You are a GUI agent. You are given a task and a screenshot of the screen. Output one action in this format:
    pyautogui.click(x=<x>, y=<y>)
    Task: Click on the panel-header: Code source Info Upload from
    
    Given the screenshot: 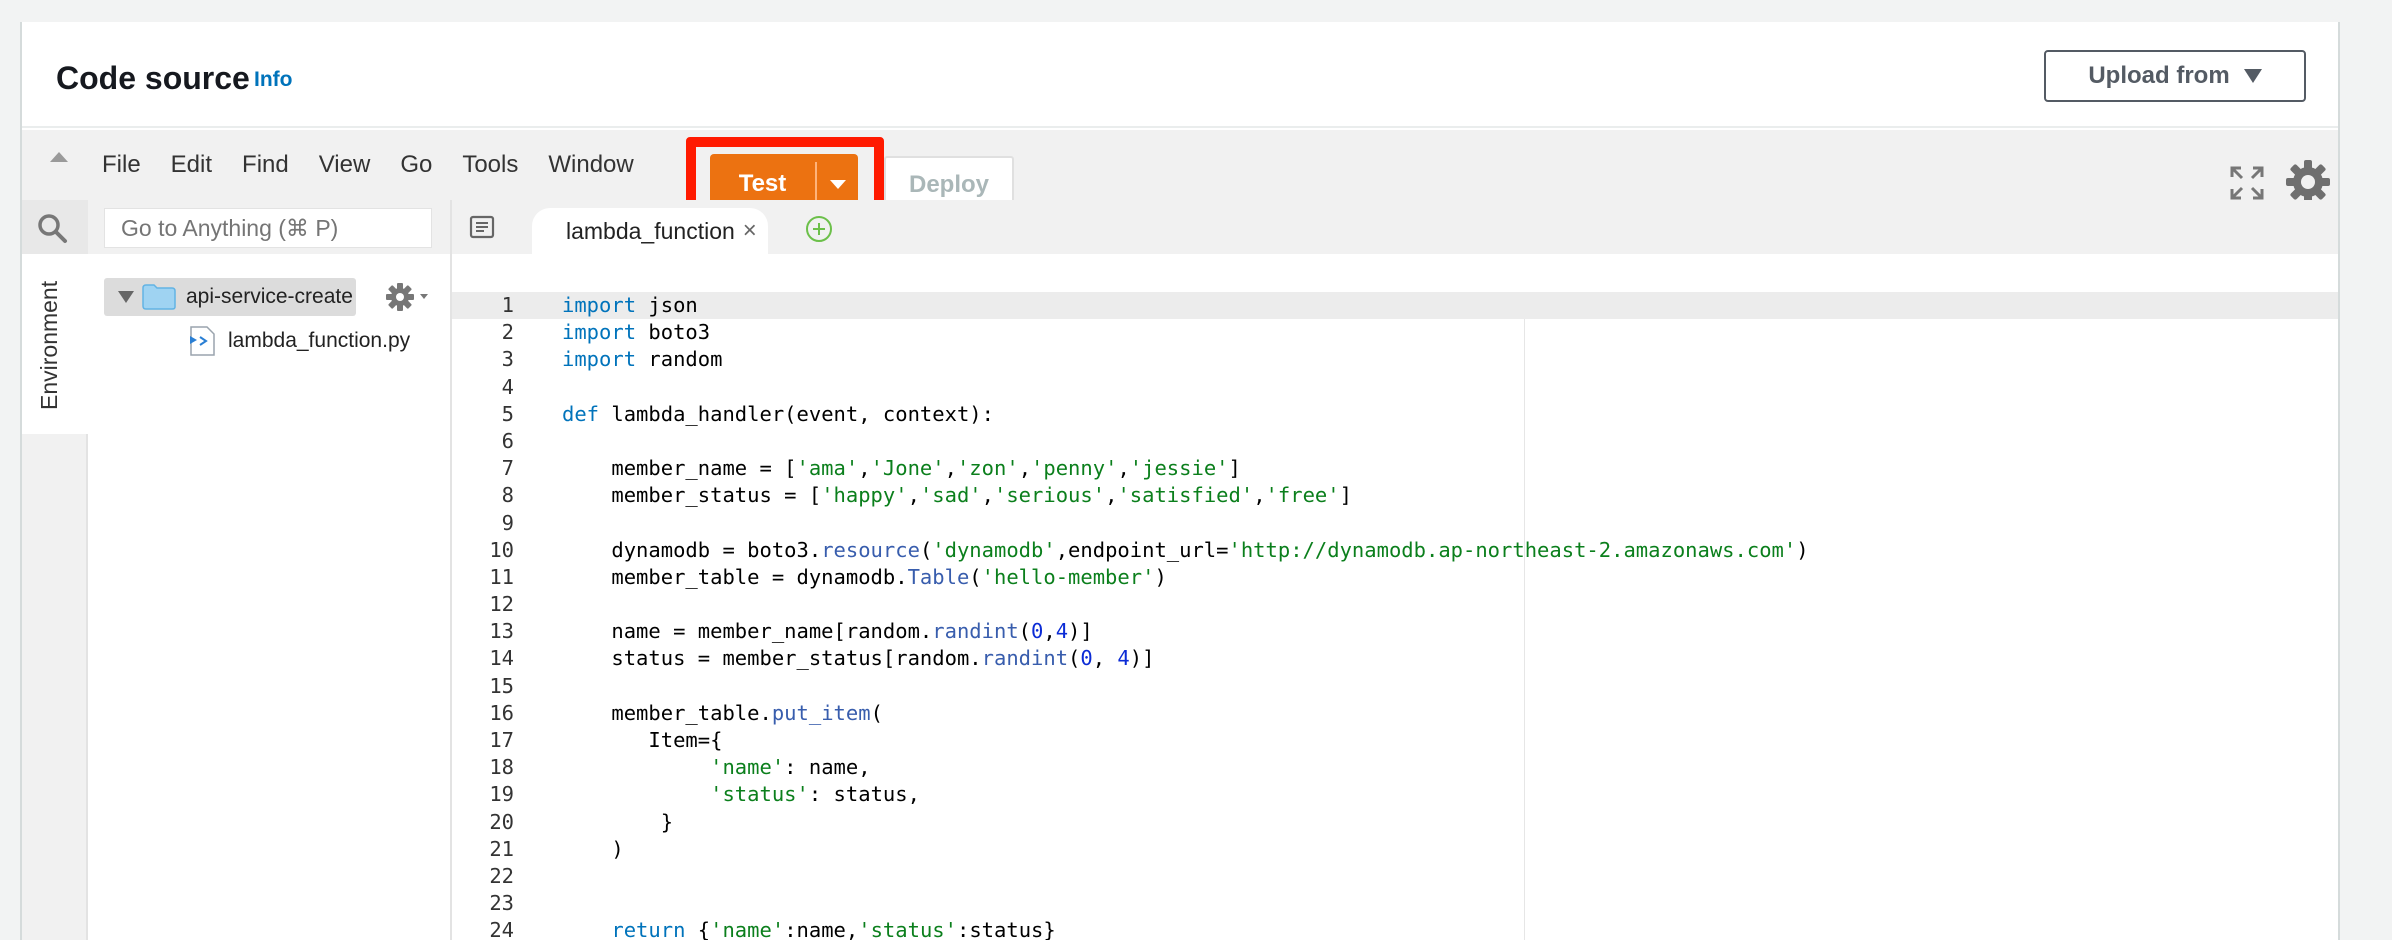 What is the action you would take?
    pyautogui.click(x=1180, y=75)
    